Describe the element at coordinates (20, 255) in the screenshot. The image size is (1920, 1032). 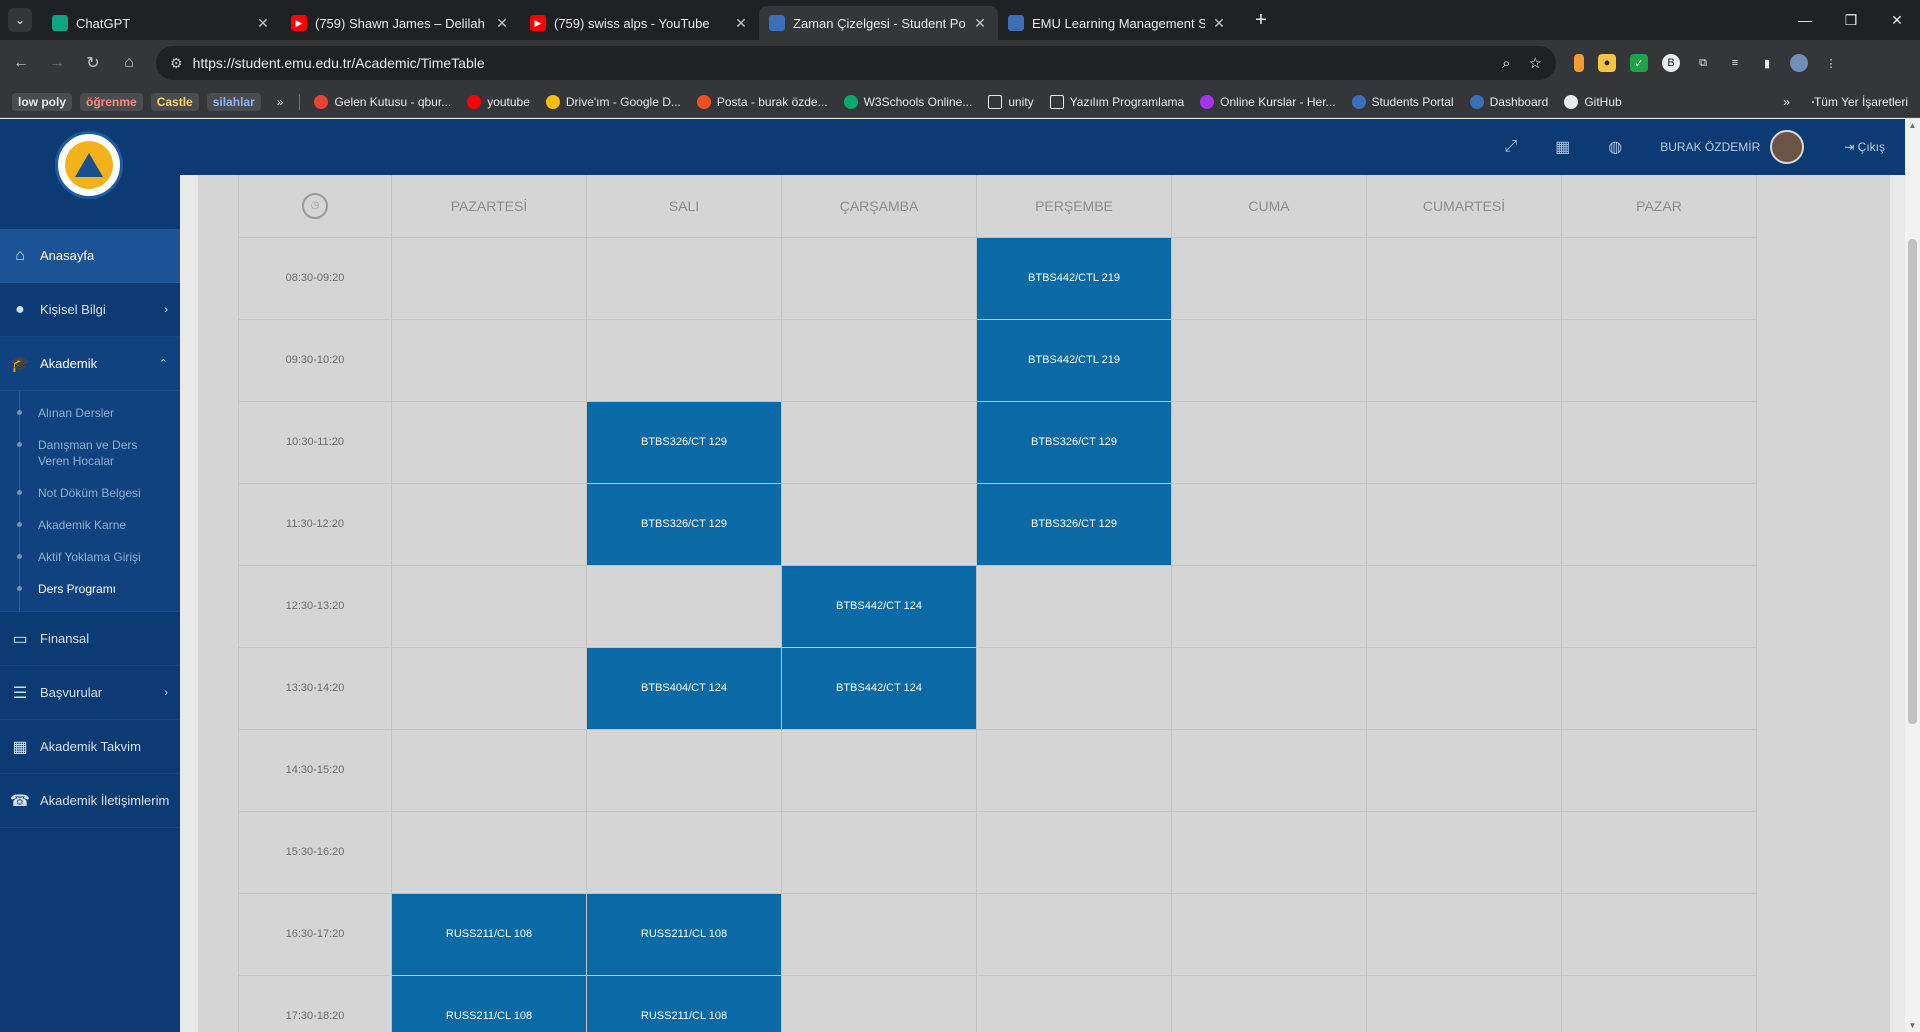
I see `home-icon: ⌂` at that location.